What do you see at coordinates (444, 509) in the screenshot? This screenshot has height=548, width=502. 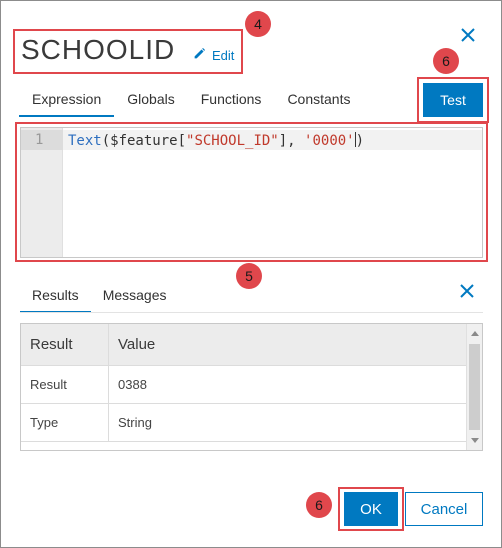 I see `cancel-button: Cancel` at bounding box center [444, 509].